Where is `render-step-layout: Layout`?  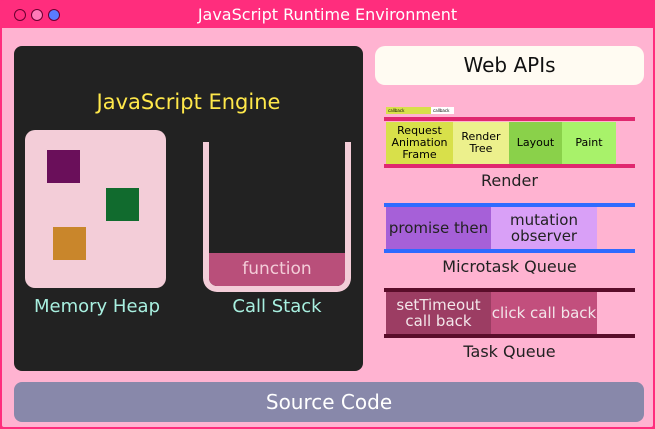 render-step-layout: Layout is located at coordinates (535, 143).